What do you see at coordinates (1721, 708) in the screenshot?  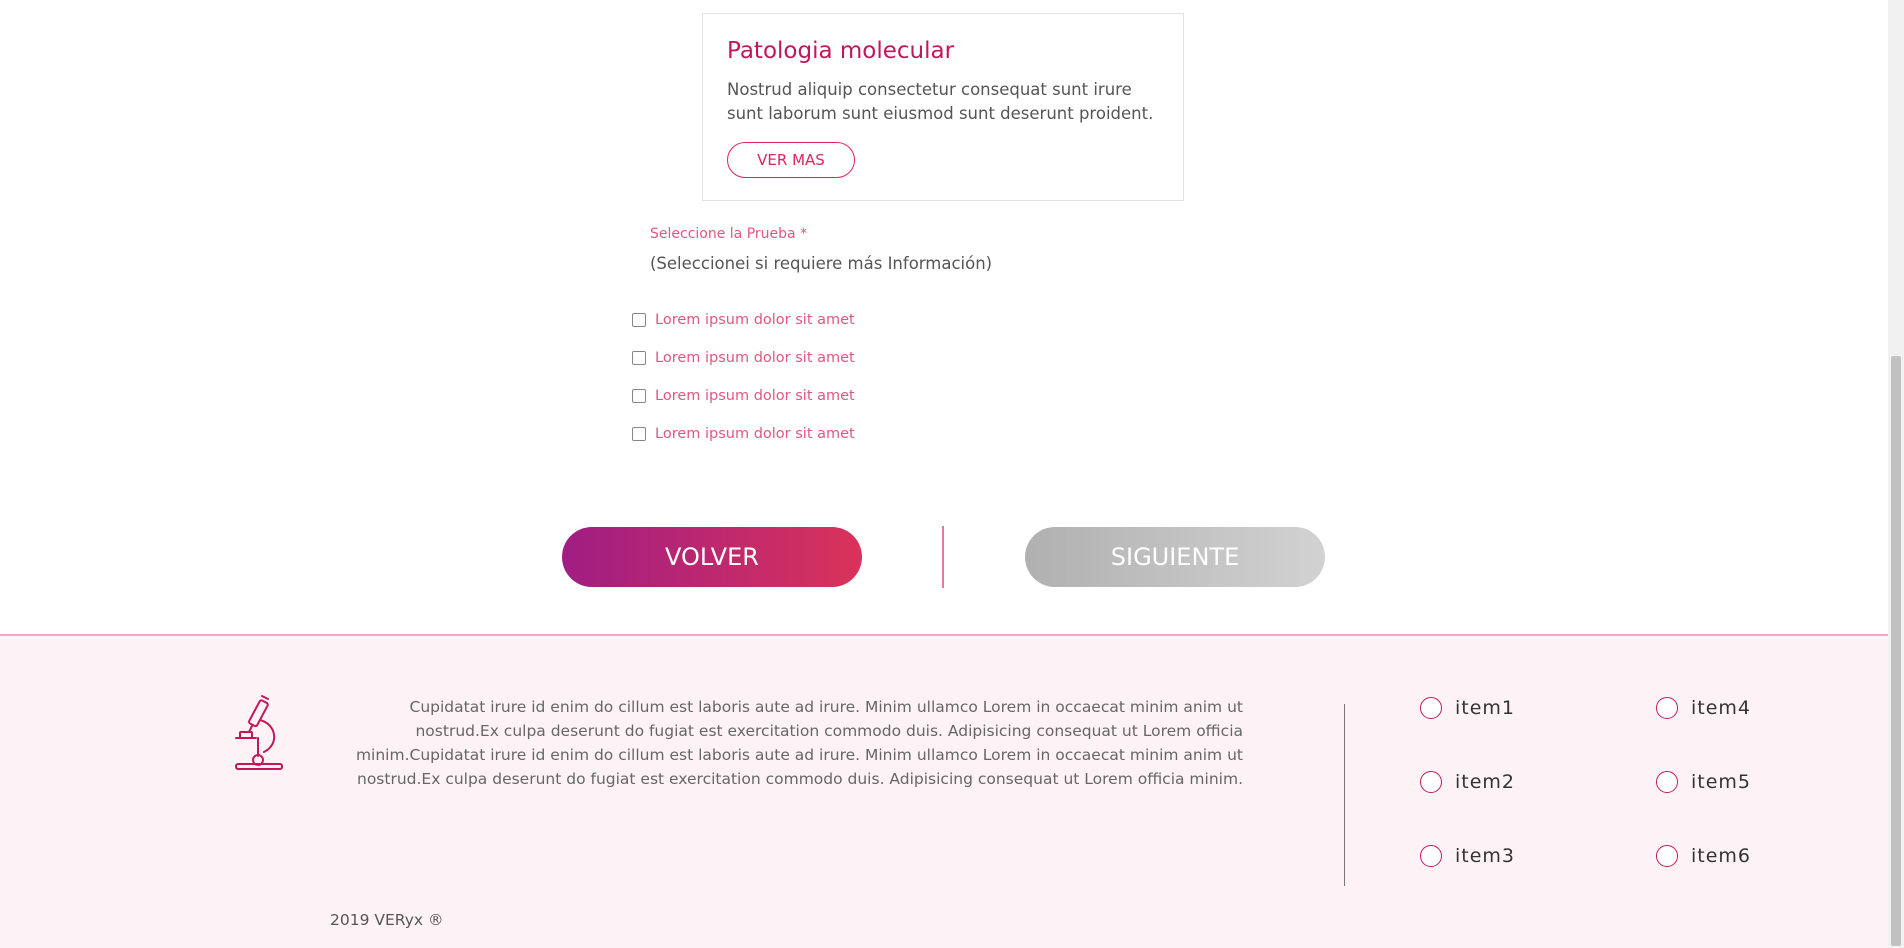 I see `option-label: item4` at bounding box center [1721, 708].